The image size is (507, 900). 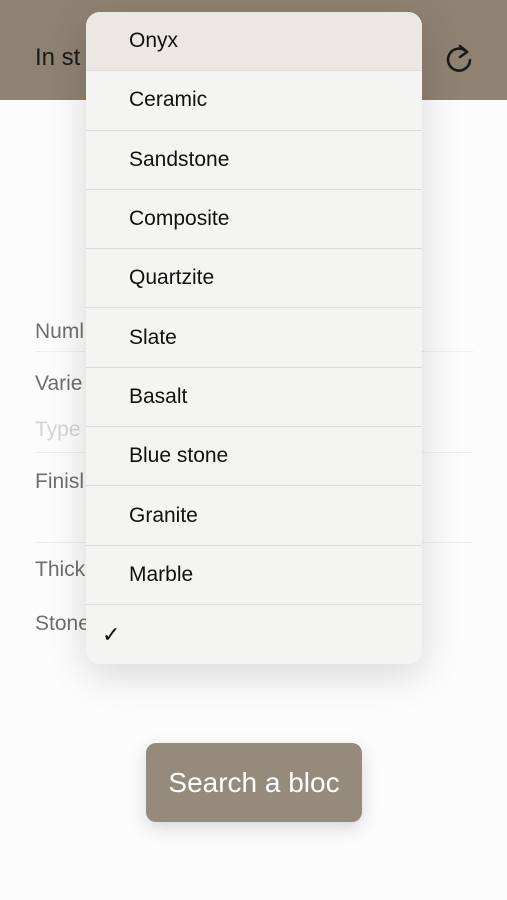 What do you see at coordinates (254, 398) in the screenshot?
I see `menu-item-basalt: Basalt` at bounding box center [254, 398].